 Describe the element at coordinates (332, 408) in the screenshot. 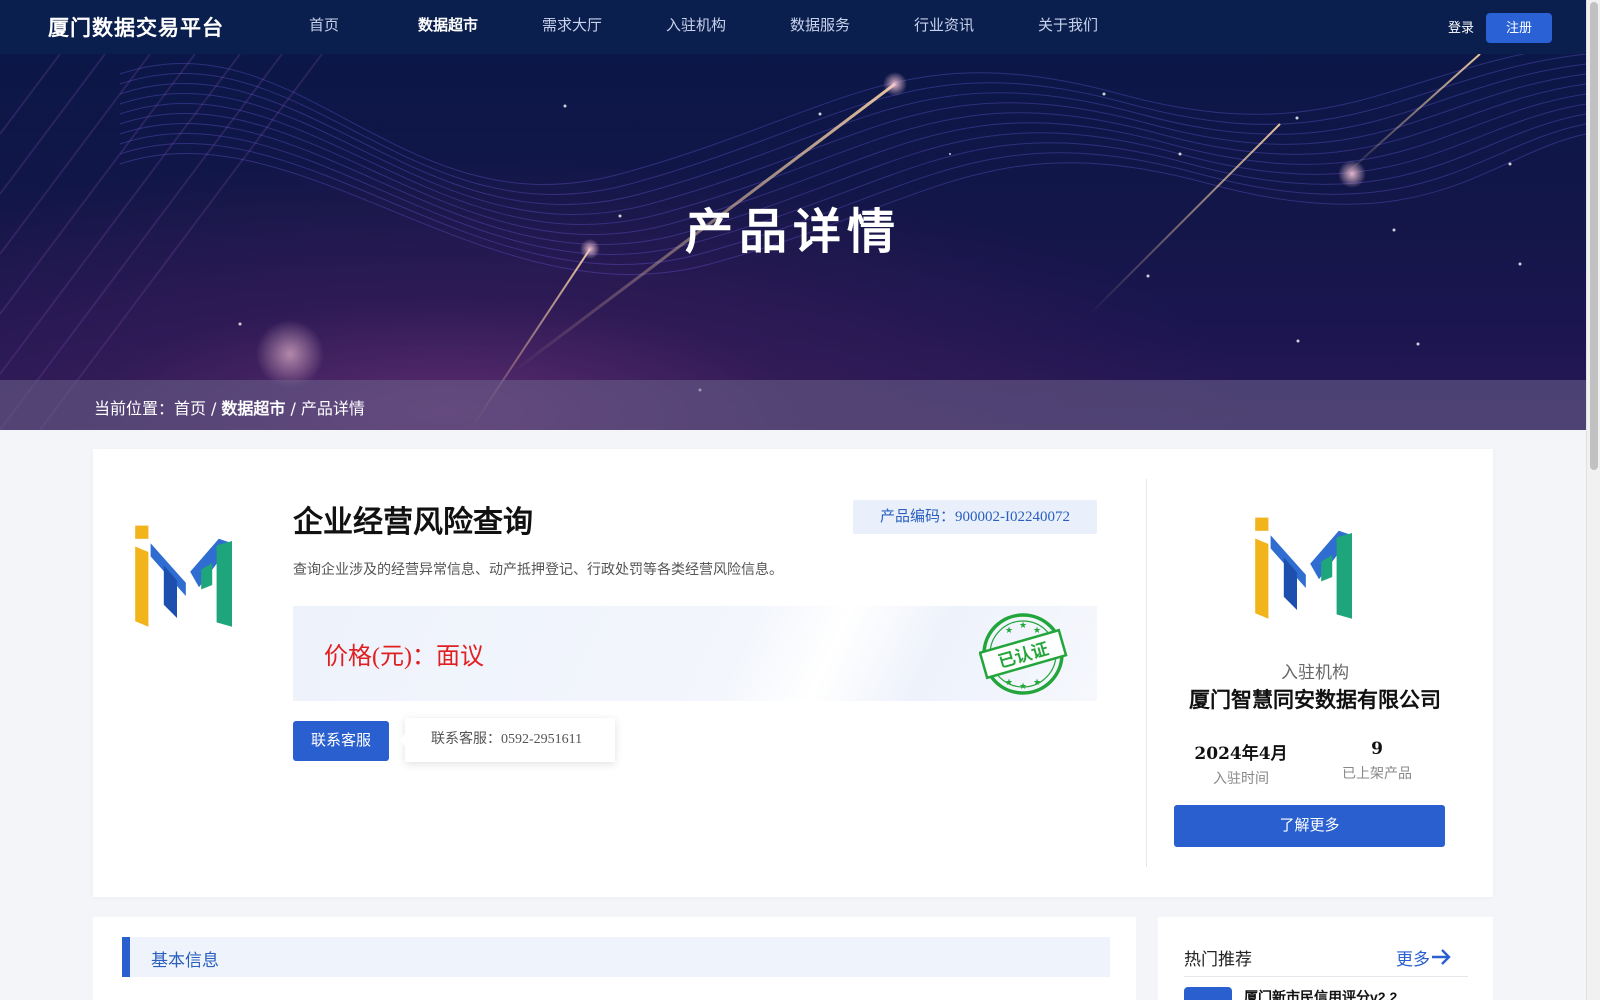

I see `breadcrumb-current: 产品详情` at that location.